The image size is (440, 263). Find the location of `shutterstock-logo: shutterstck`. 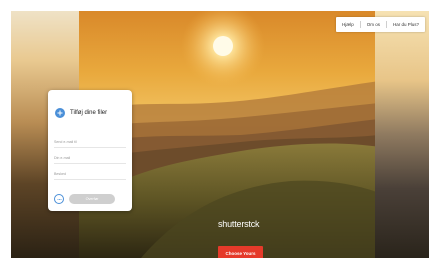

shutterstock-logo: shutterstck is located at coordinates (239, 224).